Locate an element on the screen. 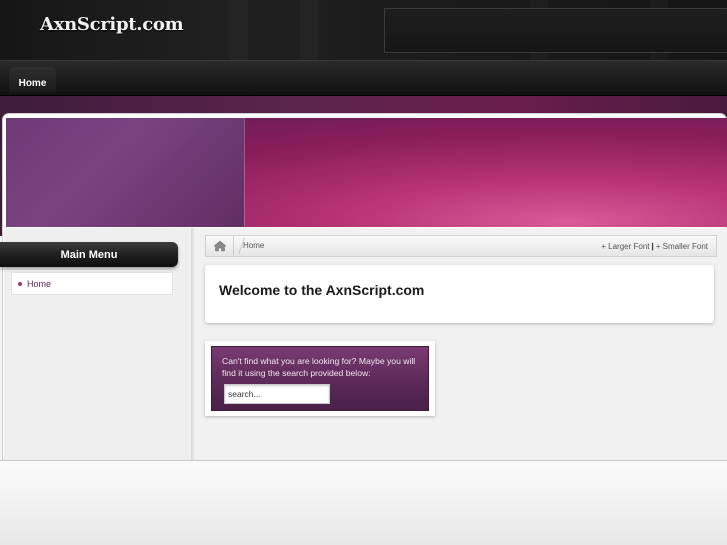 The height and width of the screenshot is (545, 727). welcome-panel: Welcome to the AxnScript.com is located at coordinates (459, 294).